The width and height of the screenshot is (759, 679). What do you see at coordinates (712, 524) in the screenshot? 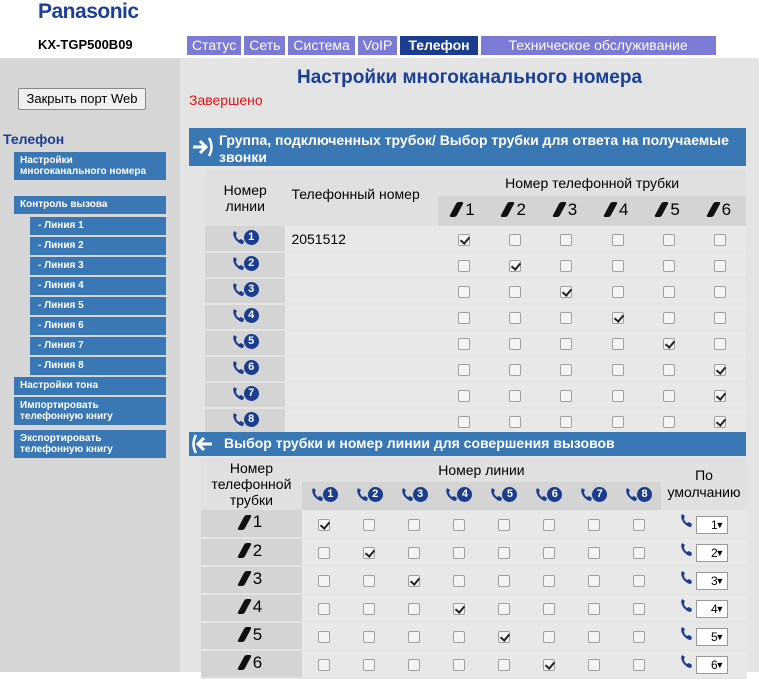
I see `default-line-select: 1` at bounding box center [712, 524].